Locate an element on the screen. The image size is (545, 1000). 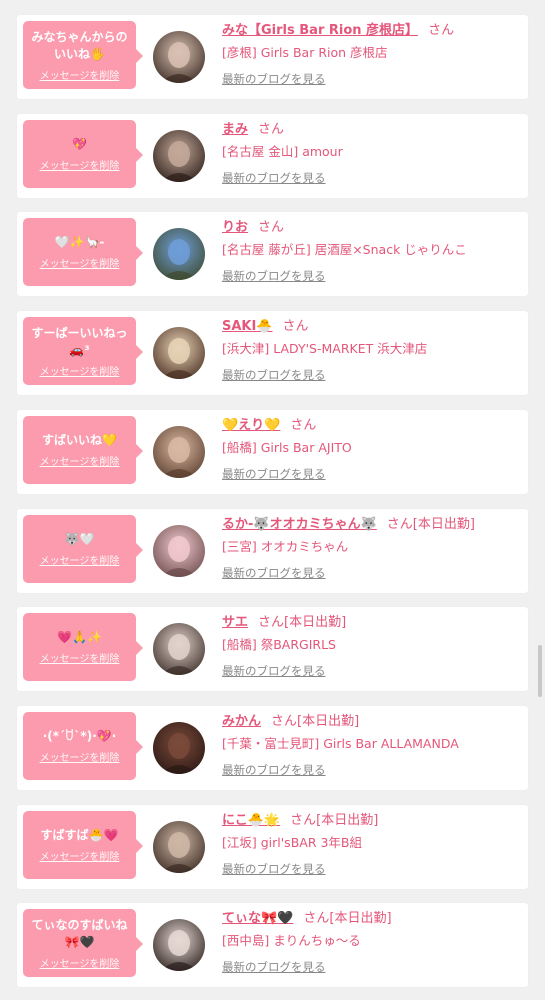
name-row: みかん さん[本日出勤] is located at coordinates (372, 722).